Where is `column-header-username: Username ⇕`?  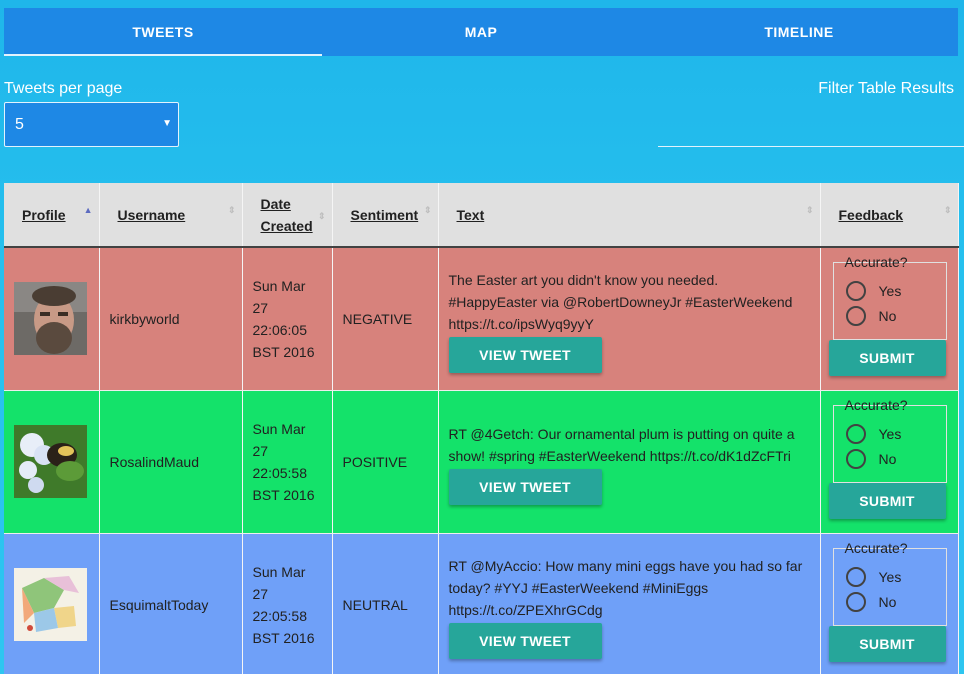 column-header-username: Username ⇕ is located at coordinates (171, 215).